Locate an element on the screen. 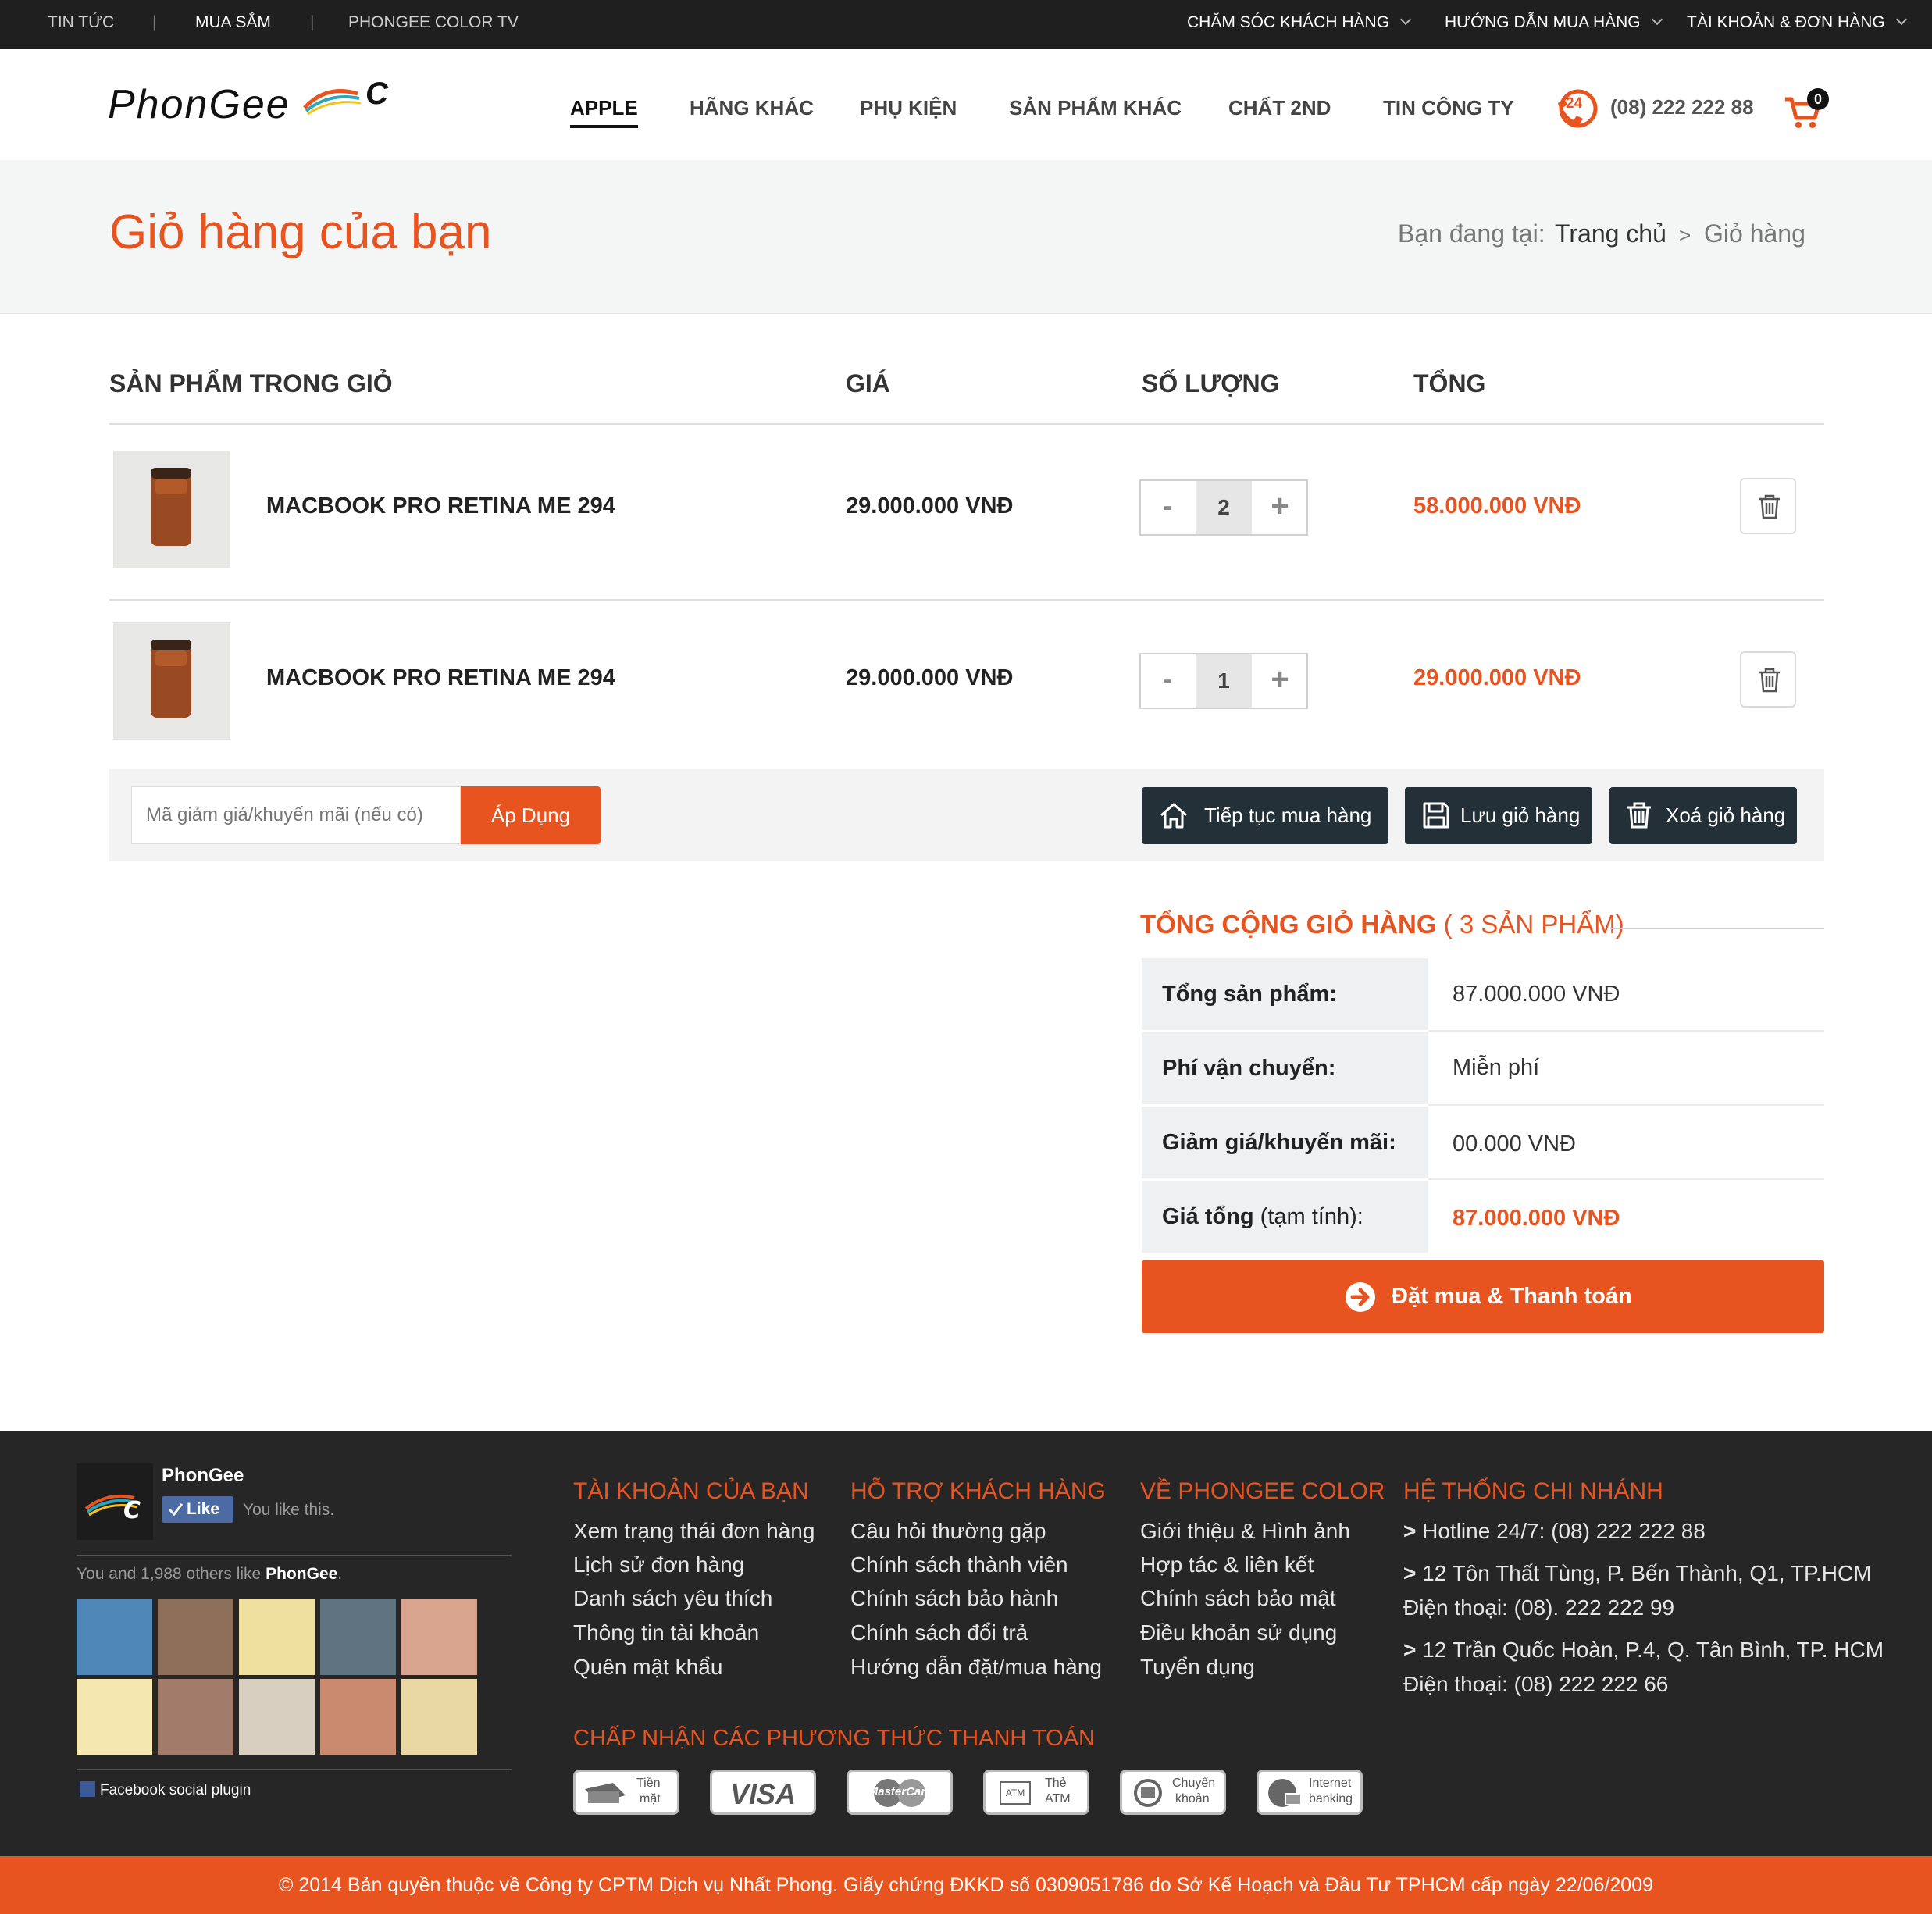 The image size is (1932, 1914). footer-link-careers: Tuyển dụng is located at coordinates (1198, 1667).